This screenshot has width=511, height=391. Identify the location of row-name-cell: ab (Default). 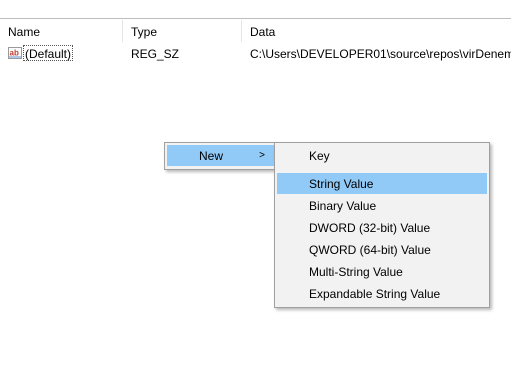
(61, 53).